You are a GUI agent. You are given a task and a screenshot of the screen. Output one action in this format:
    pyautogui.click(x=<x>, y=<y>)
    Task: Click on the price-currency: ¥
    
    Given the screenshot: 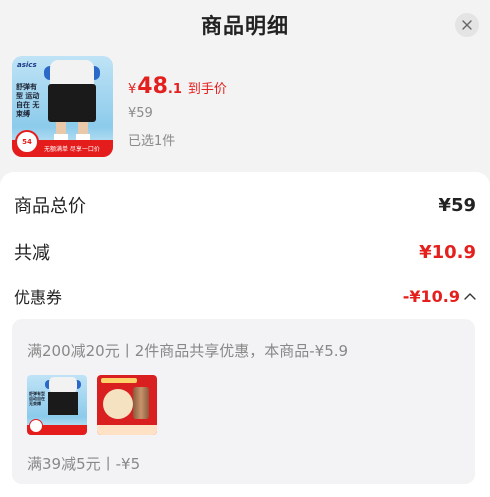 What is the action you would take?
    pyautogui.click(x=132, y=89)
    